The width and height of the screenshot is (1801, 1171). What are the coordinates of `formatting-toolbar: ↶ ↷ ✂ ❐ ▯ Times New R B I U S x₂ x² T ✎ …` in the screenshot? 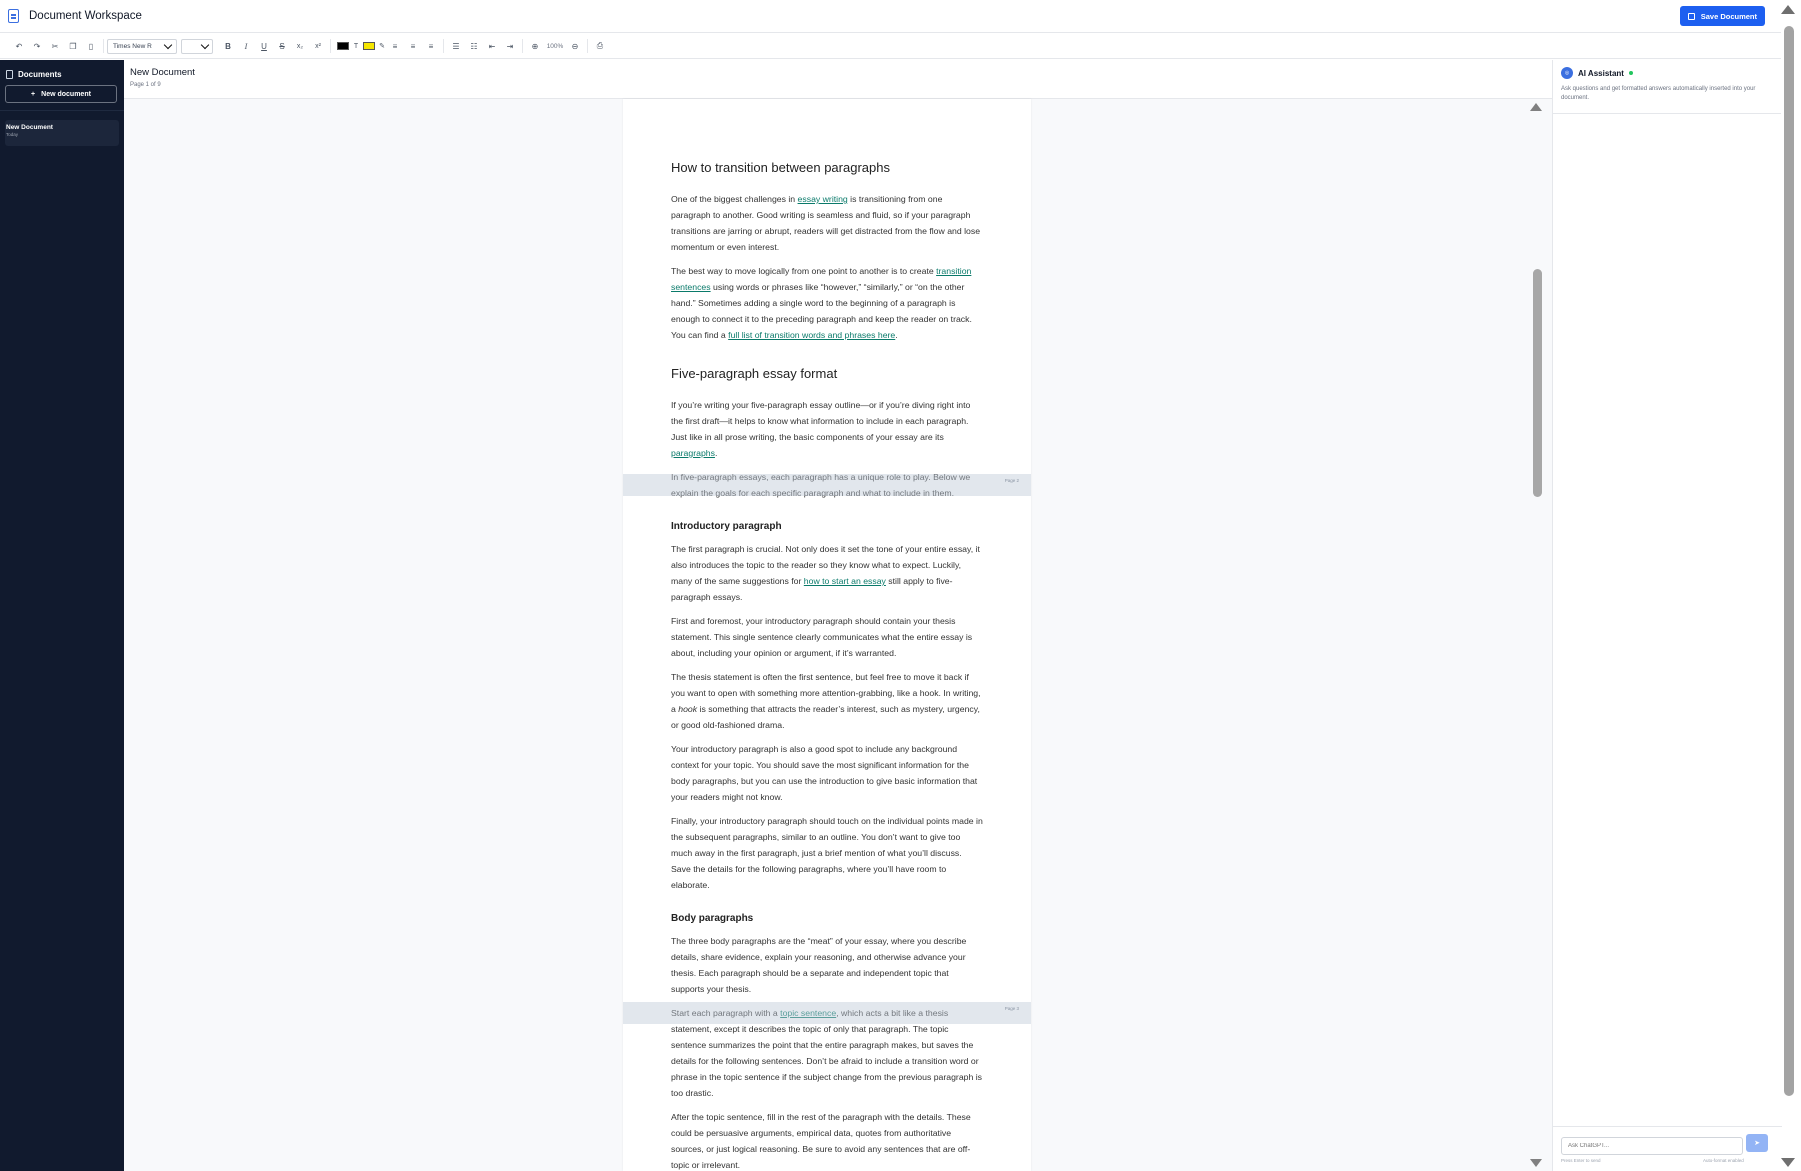 It's located at (890, 46).